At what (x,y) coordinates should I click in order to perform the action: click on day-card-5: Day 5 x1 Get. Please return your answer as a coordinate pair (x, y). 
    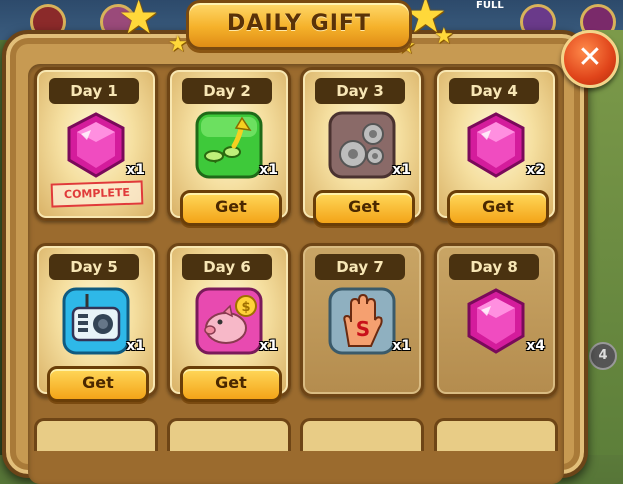
    Looking at the image, I should click on (96, 322).